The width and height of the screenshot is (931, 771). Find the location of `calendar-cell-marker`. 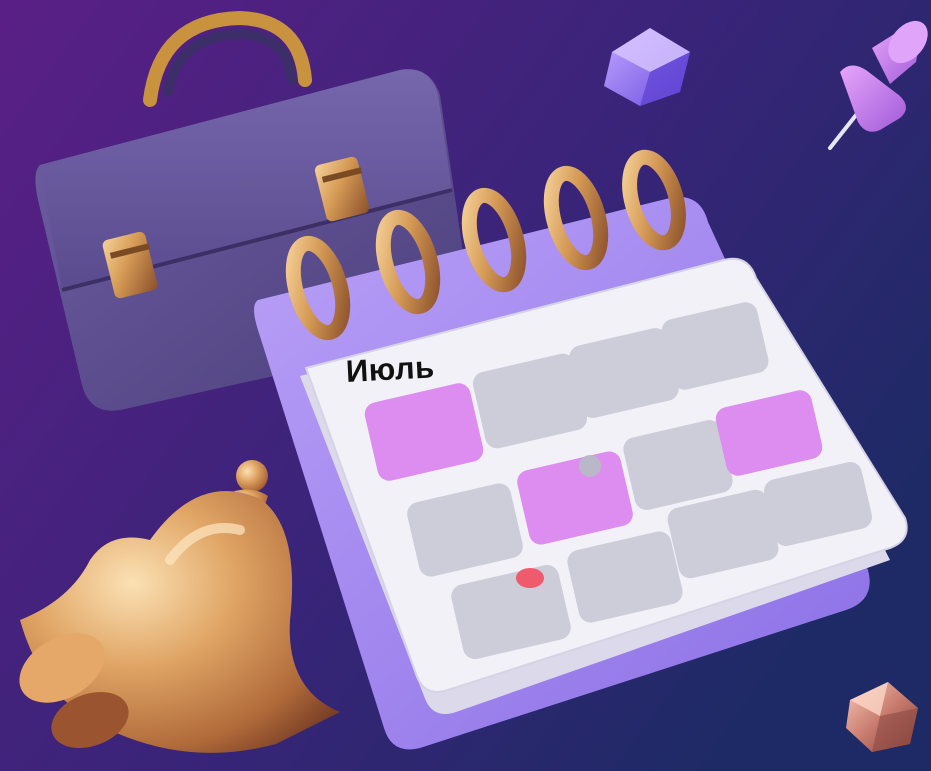

calendar-cell-marker is located at coordinates (590, 466).